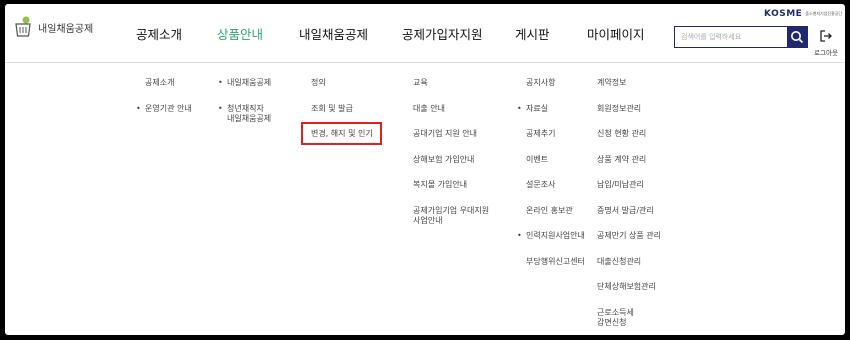  I want to click on nav-subscriber-support: 공제가입자지원, so click(442, 33).